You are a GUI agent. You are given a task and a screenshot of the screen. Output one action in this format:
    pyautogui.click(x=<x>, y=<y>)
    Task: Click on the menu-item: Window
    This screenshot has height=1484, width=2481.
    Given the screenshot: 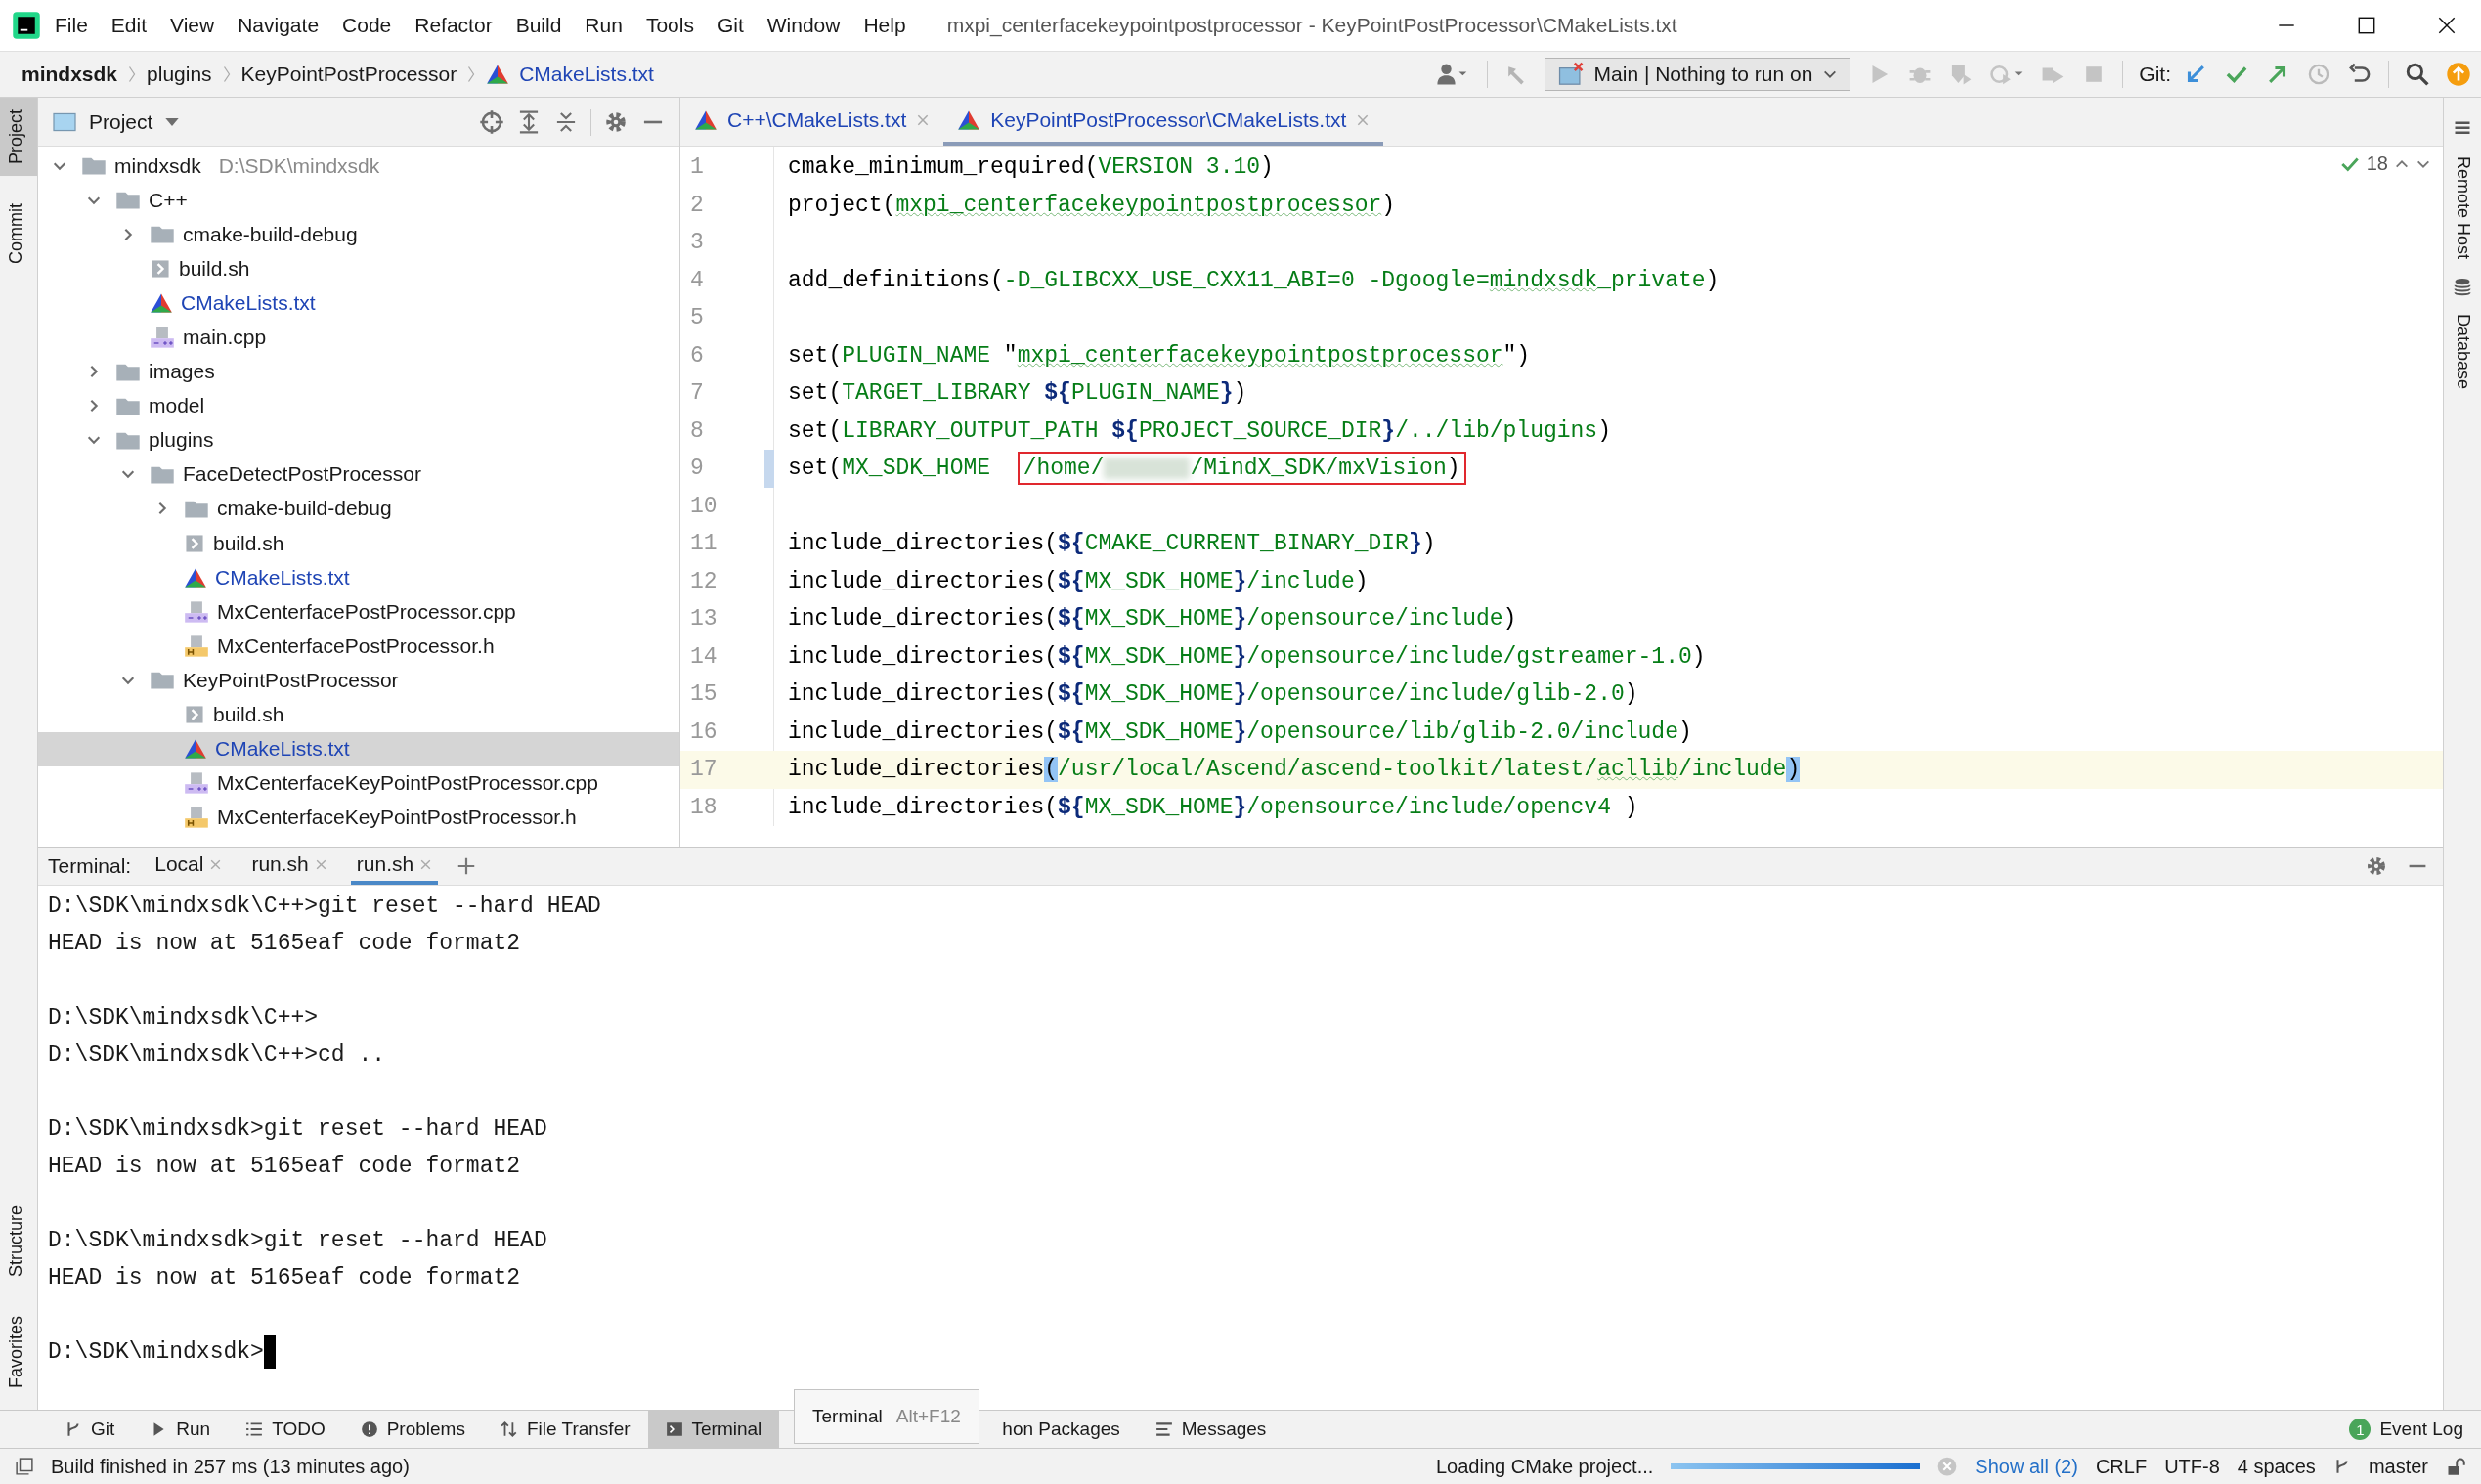 What is the action you would take?
    pyautogui.click(x=803, y=25)
    